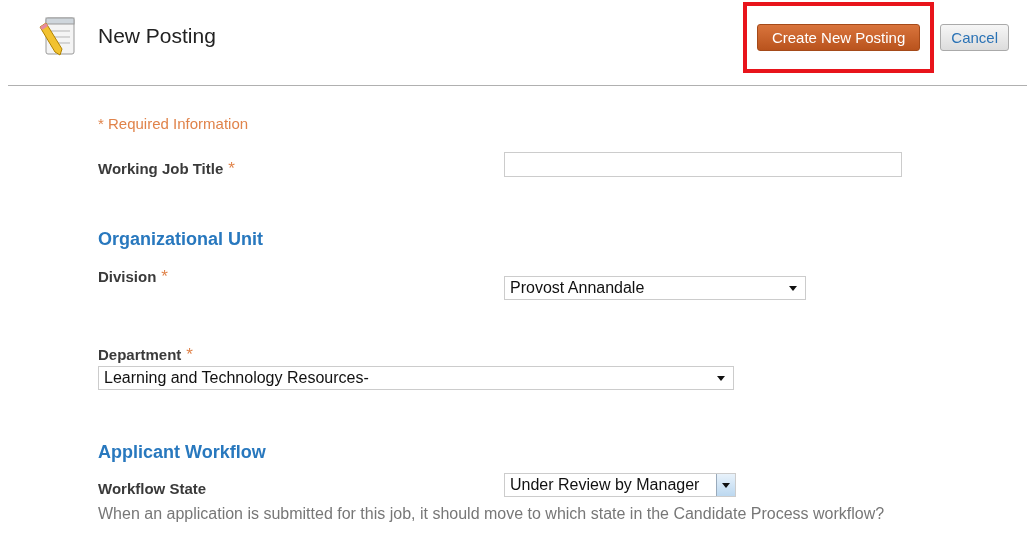 The height and width of the screenshot is (560, 1027). Describe the element at coordinates (655, 288) in the screenshot. I see `dropdown: Provost Annandale` at that location.